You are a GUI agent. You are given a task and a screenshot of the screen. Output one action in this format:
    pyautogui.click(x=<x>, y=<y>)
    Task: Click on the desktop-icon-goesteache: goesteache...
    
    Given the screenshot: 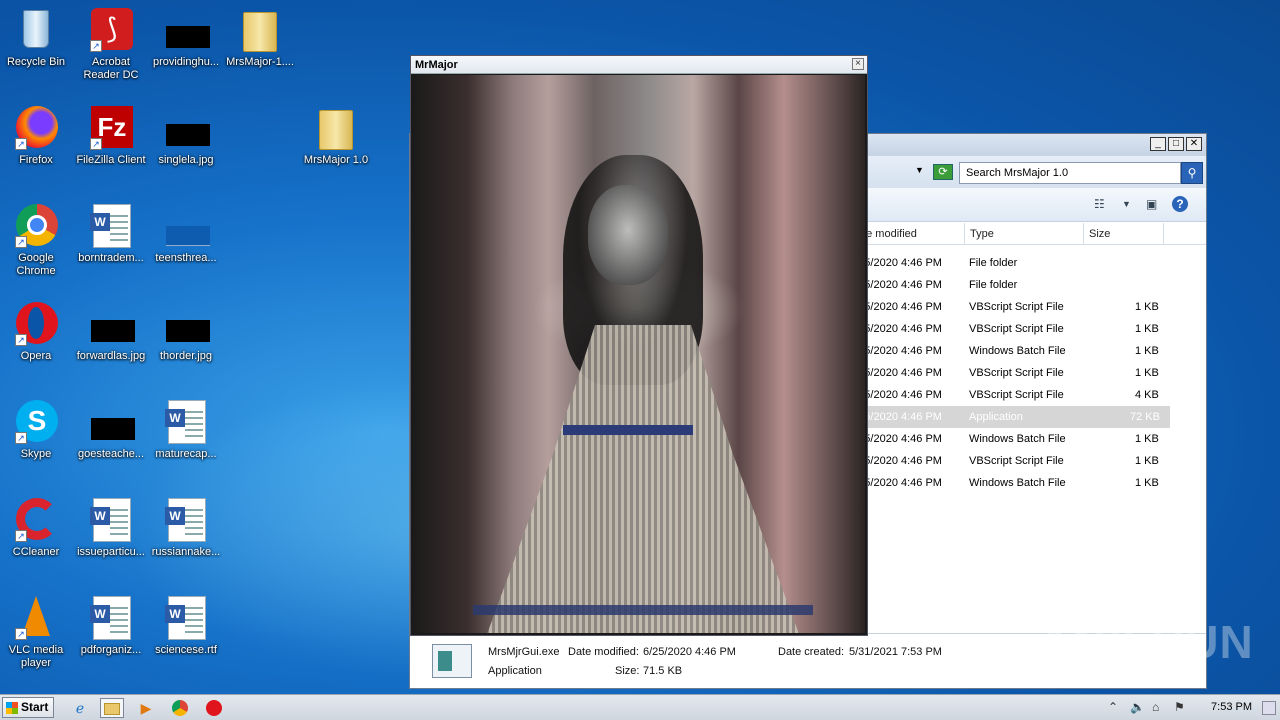 What is the action you would take?
    pyautogui.click(x=111, y=429)
    